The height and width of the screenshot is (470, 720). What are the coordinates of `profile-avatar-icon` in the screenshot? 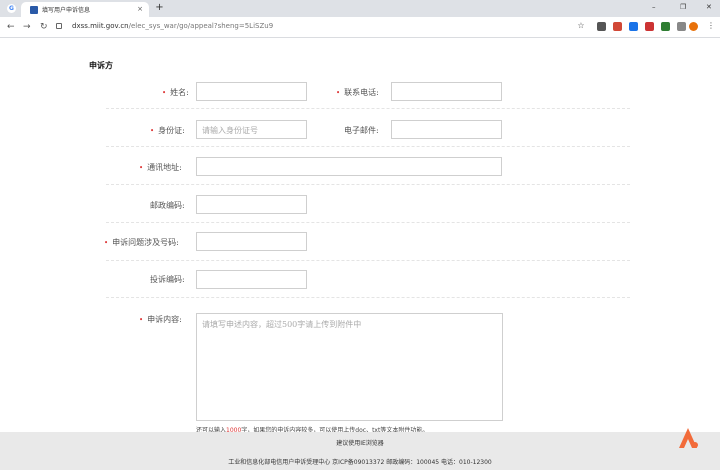 It's located at (693, 26).